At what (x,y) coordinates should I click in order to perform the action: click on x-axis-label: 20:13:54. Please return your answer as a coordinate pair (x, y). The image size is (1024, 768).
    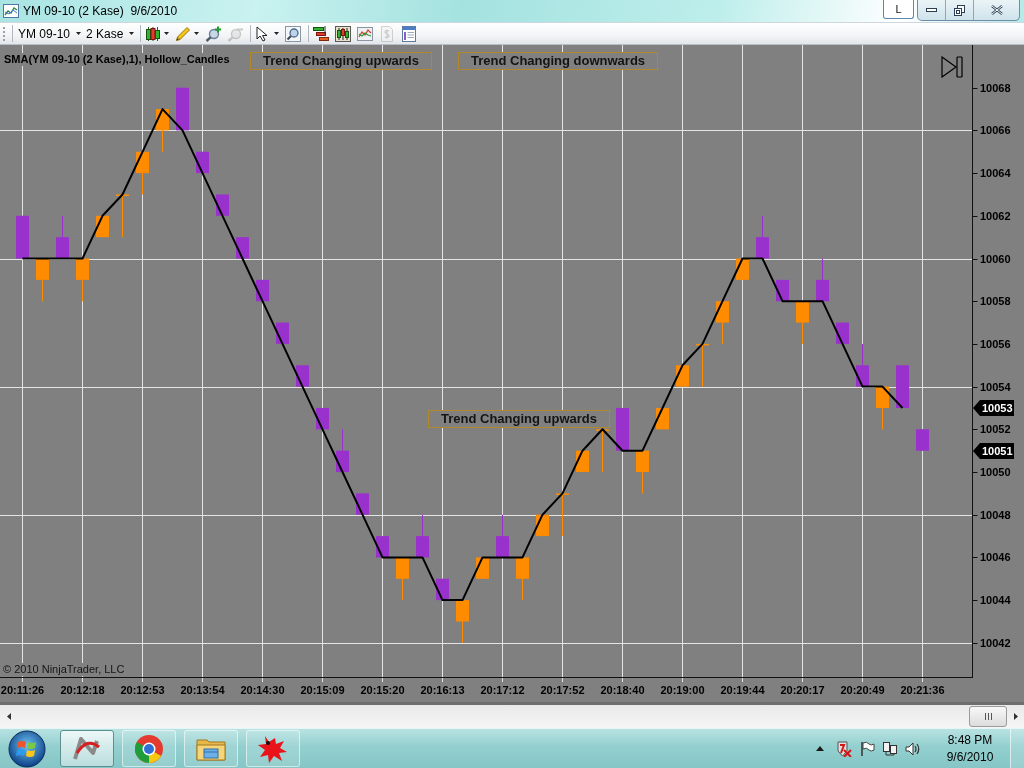
    Looking at the image, I should click on (202, 690).